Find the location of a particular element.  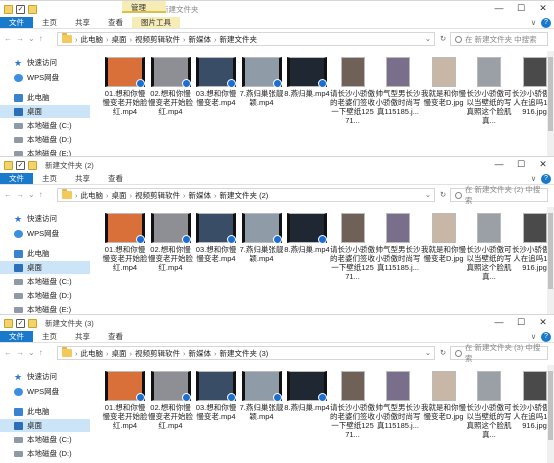

breadcrumb-item: 新建文件夹 is located at coordinates (239, 39).